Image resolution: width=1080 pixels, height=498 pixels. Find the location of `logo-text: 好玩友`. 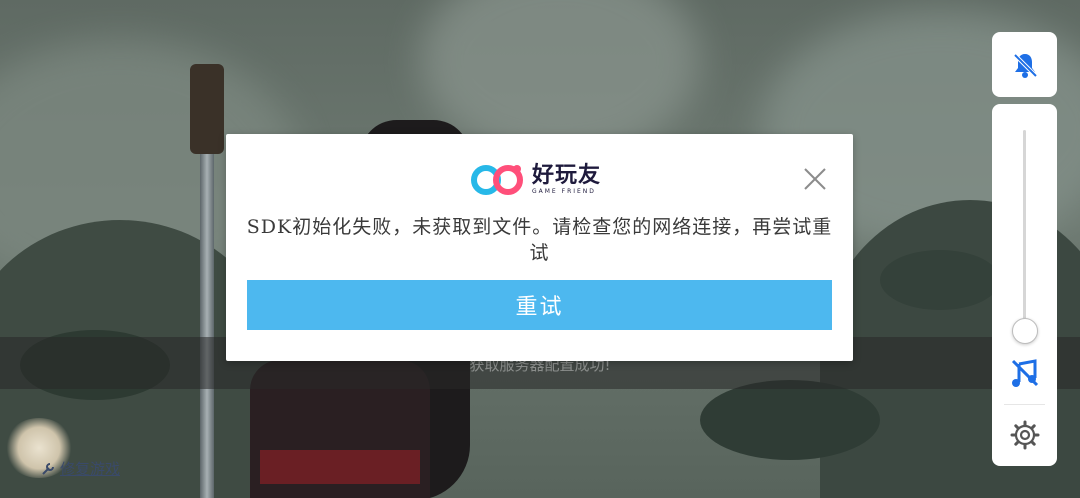

logo-text: 好玩友 is located at coordinates (567, 175).